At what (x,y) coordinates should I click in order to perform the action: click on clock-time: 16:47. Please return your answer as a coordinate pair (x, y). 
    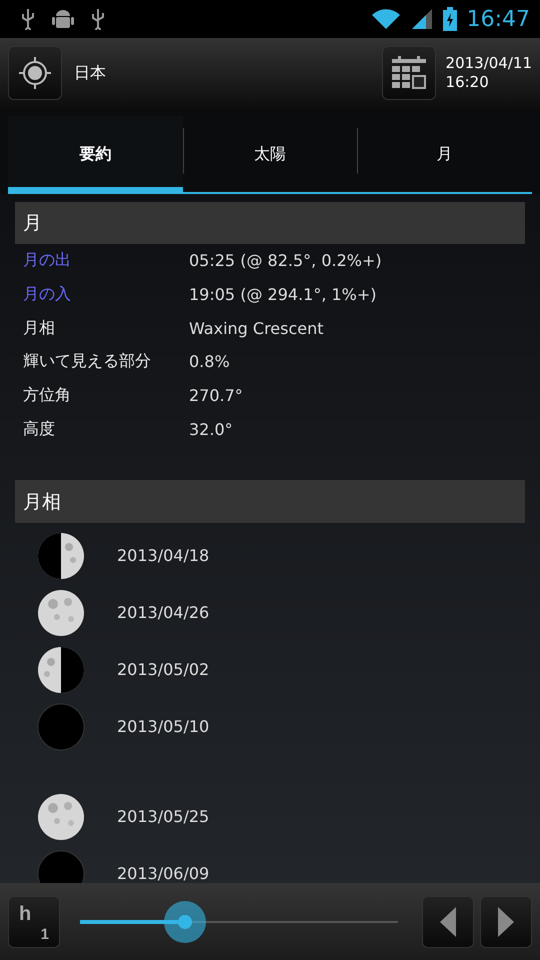
    Looking at the image, I should click on (498, 19).